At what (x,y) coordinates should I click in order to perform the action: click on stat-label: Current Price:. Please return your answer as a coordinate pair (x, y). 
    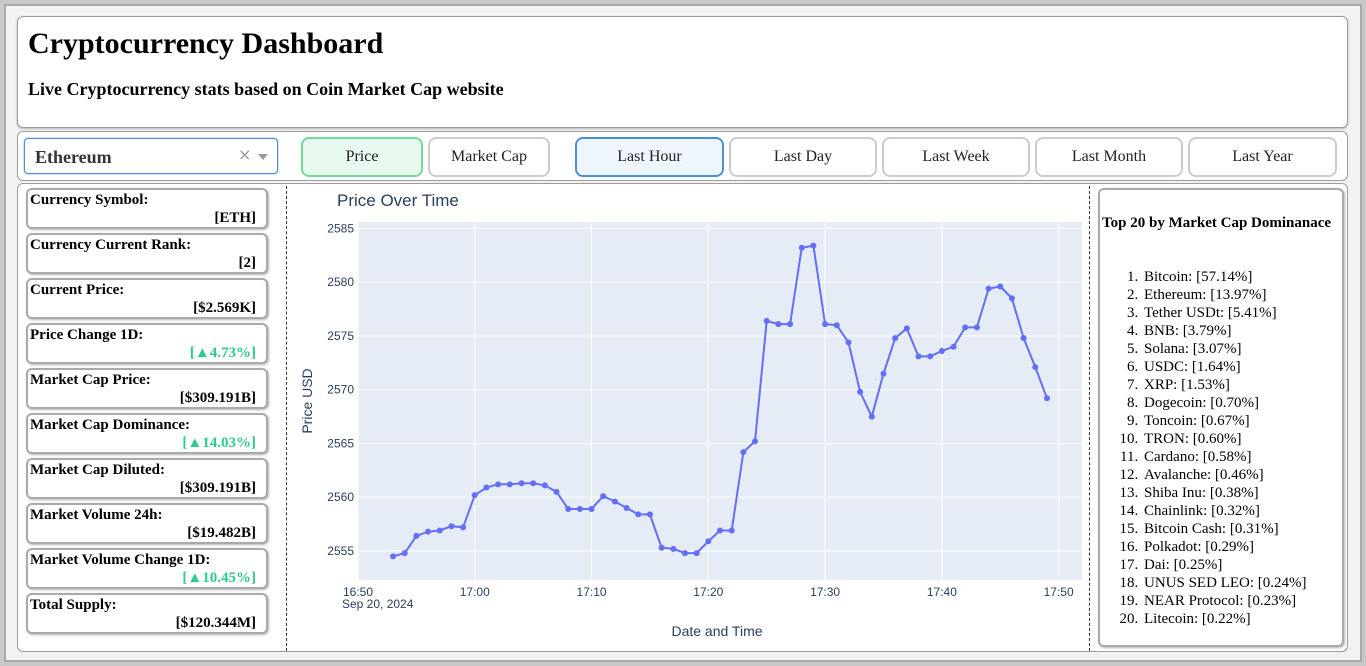
    Looking at the image, I should click on (77, 290).